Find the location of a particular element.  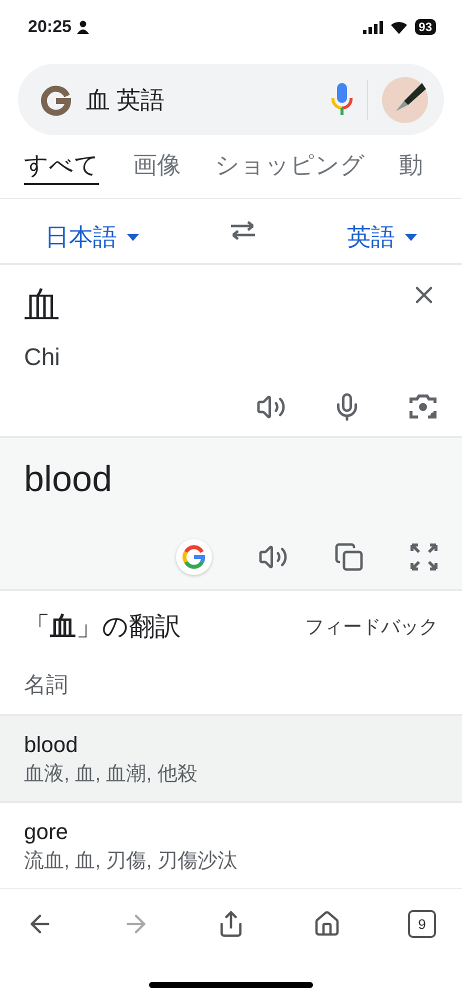

search-tab: 動 is located at coordinates (411, 166).